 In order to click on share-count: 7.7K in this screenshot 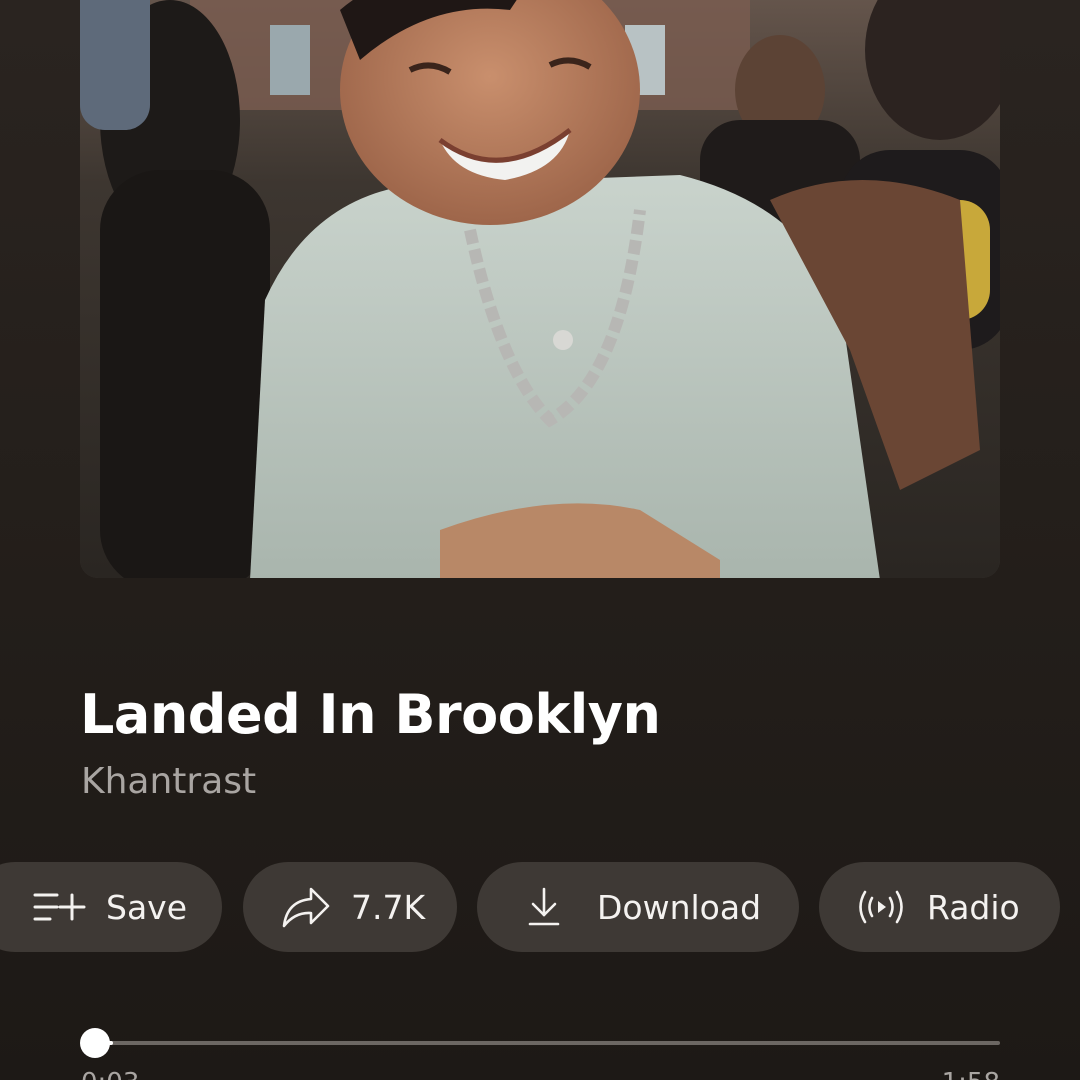, I will do `click(388, 907)`.